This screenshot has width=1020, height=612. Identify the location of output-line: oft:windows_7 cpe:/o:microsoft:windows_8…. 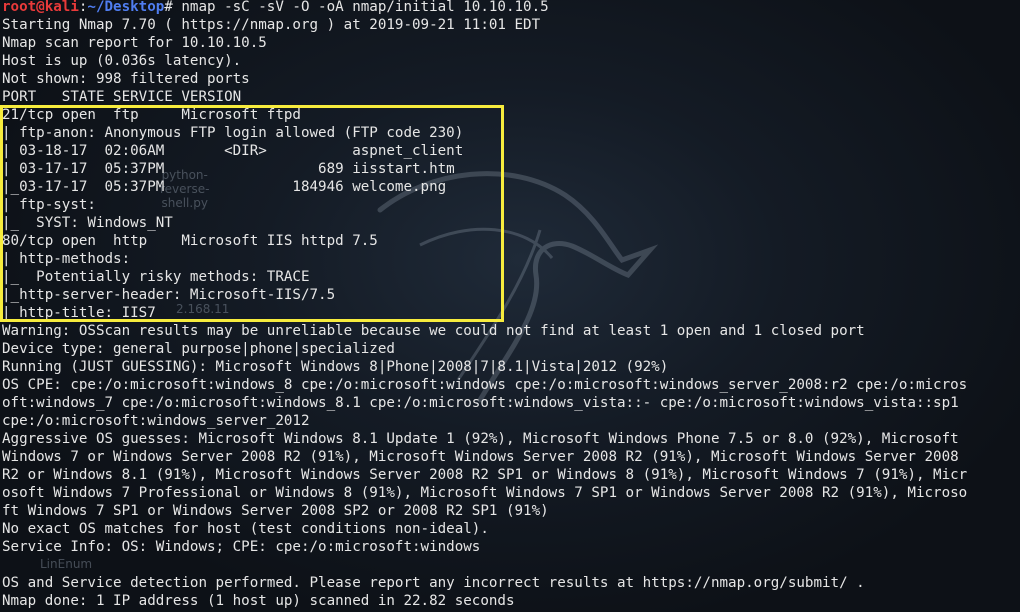
(480, 403).